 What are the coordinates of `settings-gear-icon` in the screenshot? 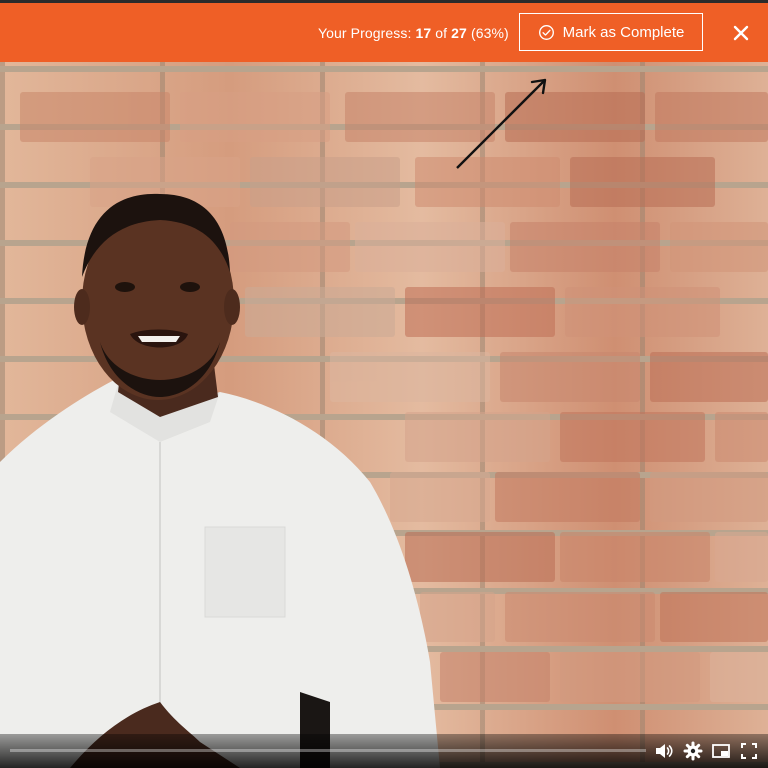 It's located at (693, 751).